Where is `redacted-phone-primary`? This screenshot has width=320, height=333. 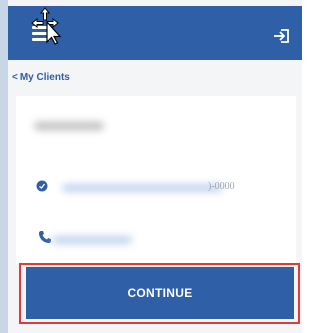
redacted-phone-primary is located at coordinates (142, 188).